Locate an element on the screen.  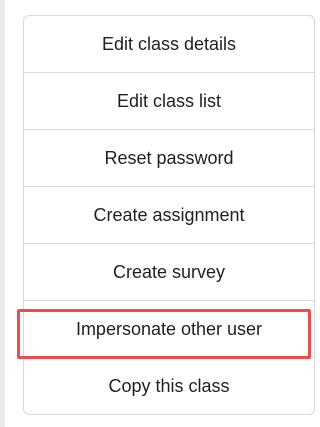
menu-item-edit-class-details: Edit class details is located at coordinates (169, 44).